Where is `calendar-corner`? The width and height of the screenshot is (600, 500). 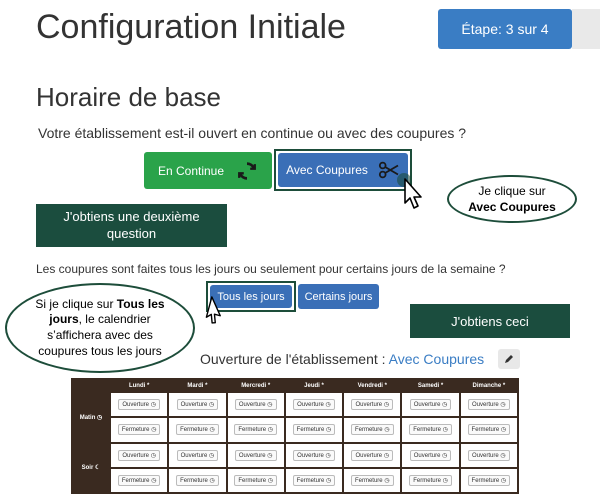 calendar-corner is located at coordinates (91, 385).